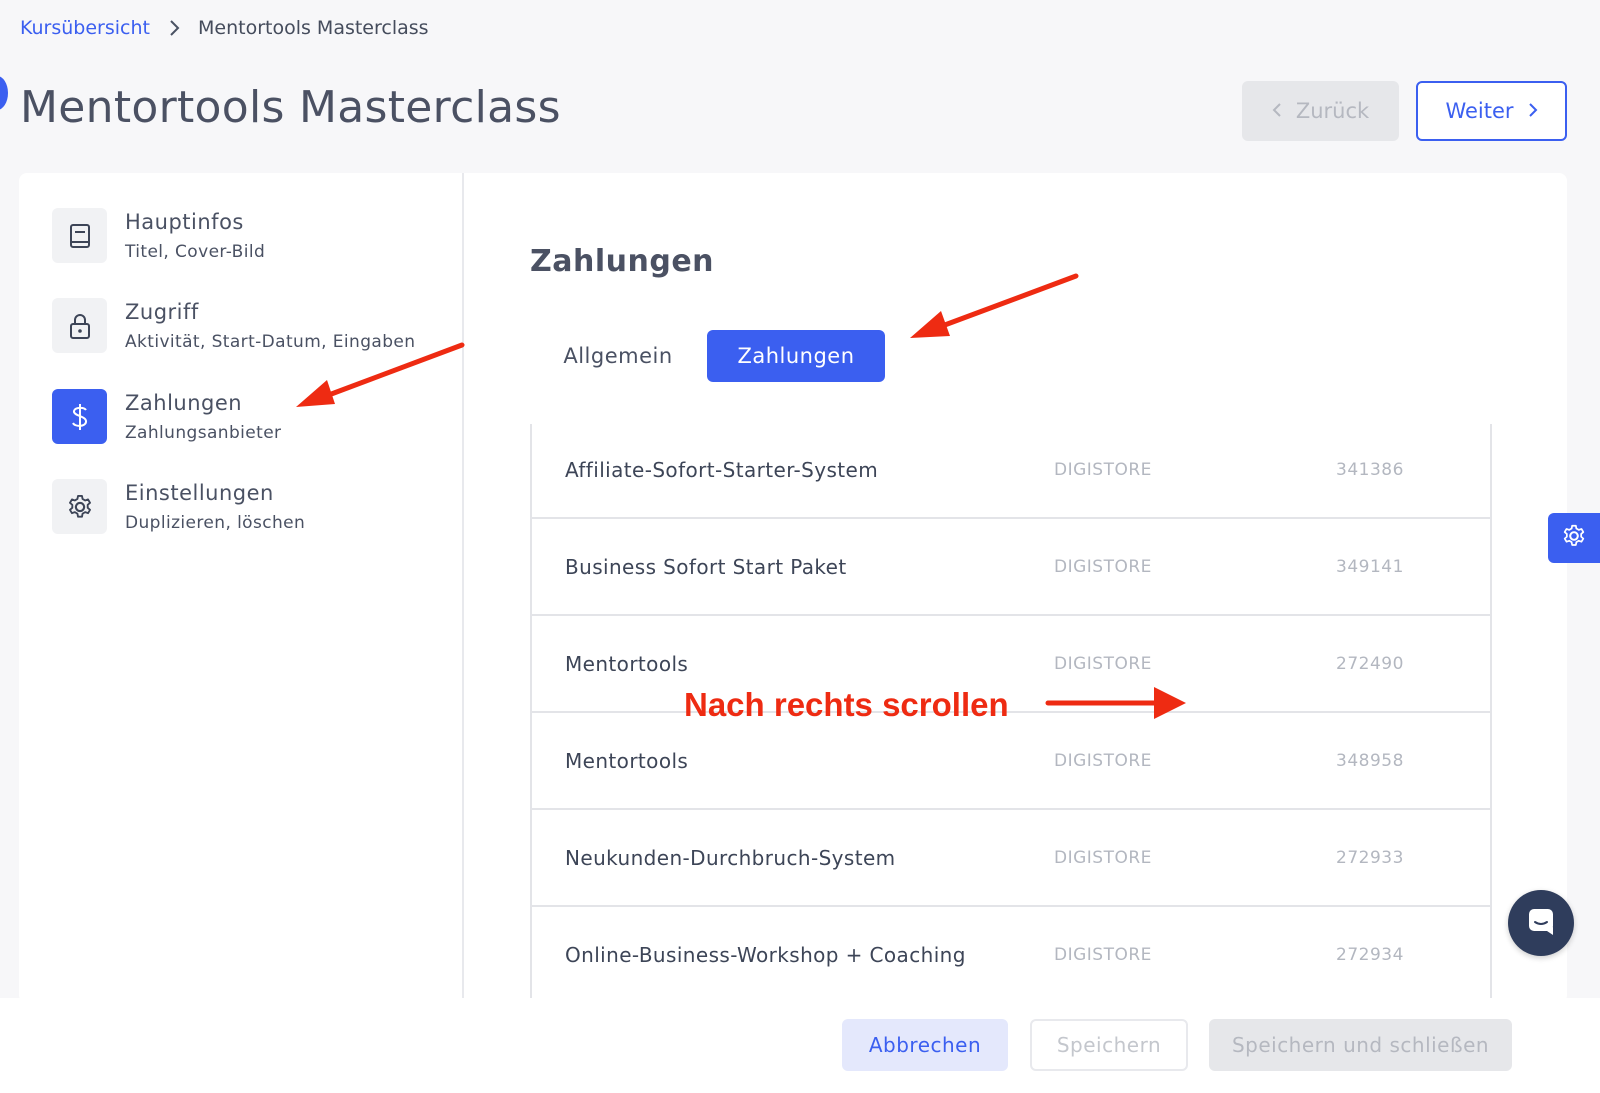 Image resolution: width=1600 pixels, height=1093 pixels. I want to click on sidebar-item-title: Zahlungen, so click(184, 403).